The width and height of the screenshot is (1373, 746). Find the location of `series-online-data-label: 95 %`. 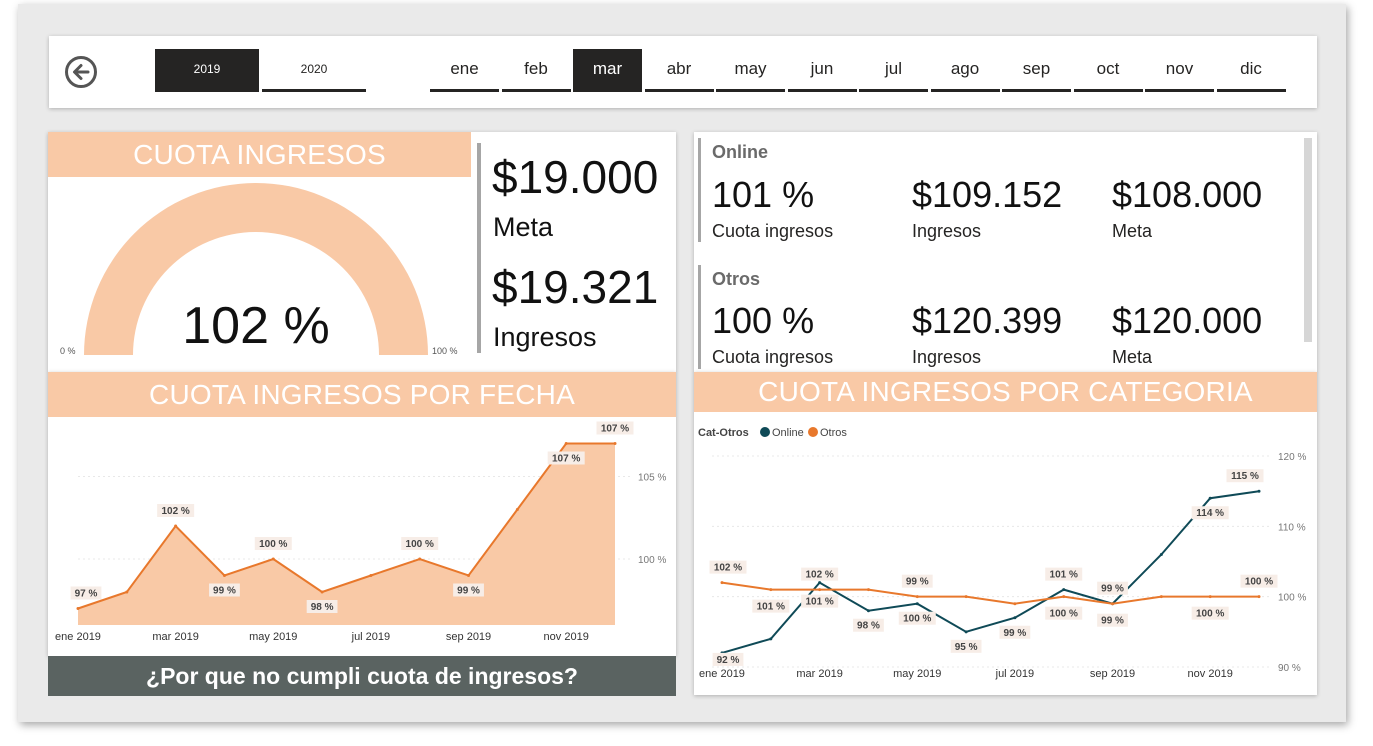

series-online-data-label: 95 % is located at coordinates (966, 647).